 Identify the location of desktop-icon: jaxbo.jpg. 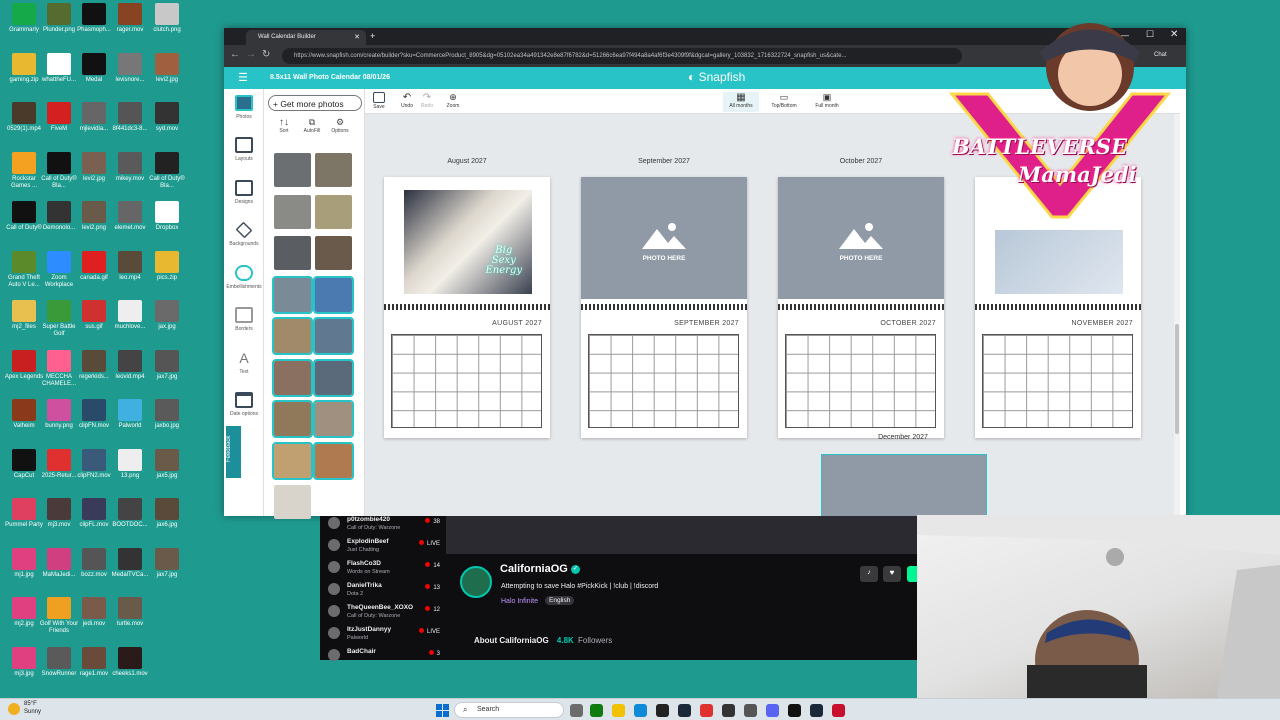
(167, 414).